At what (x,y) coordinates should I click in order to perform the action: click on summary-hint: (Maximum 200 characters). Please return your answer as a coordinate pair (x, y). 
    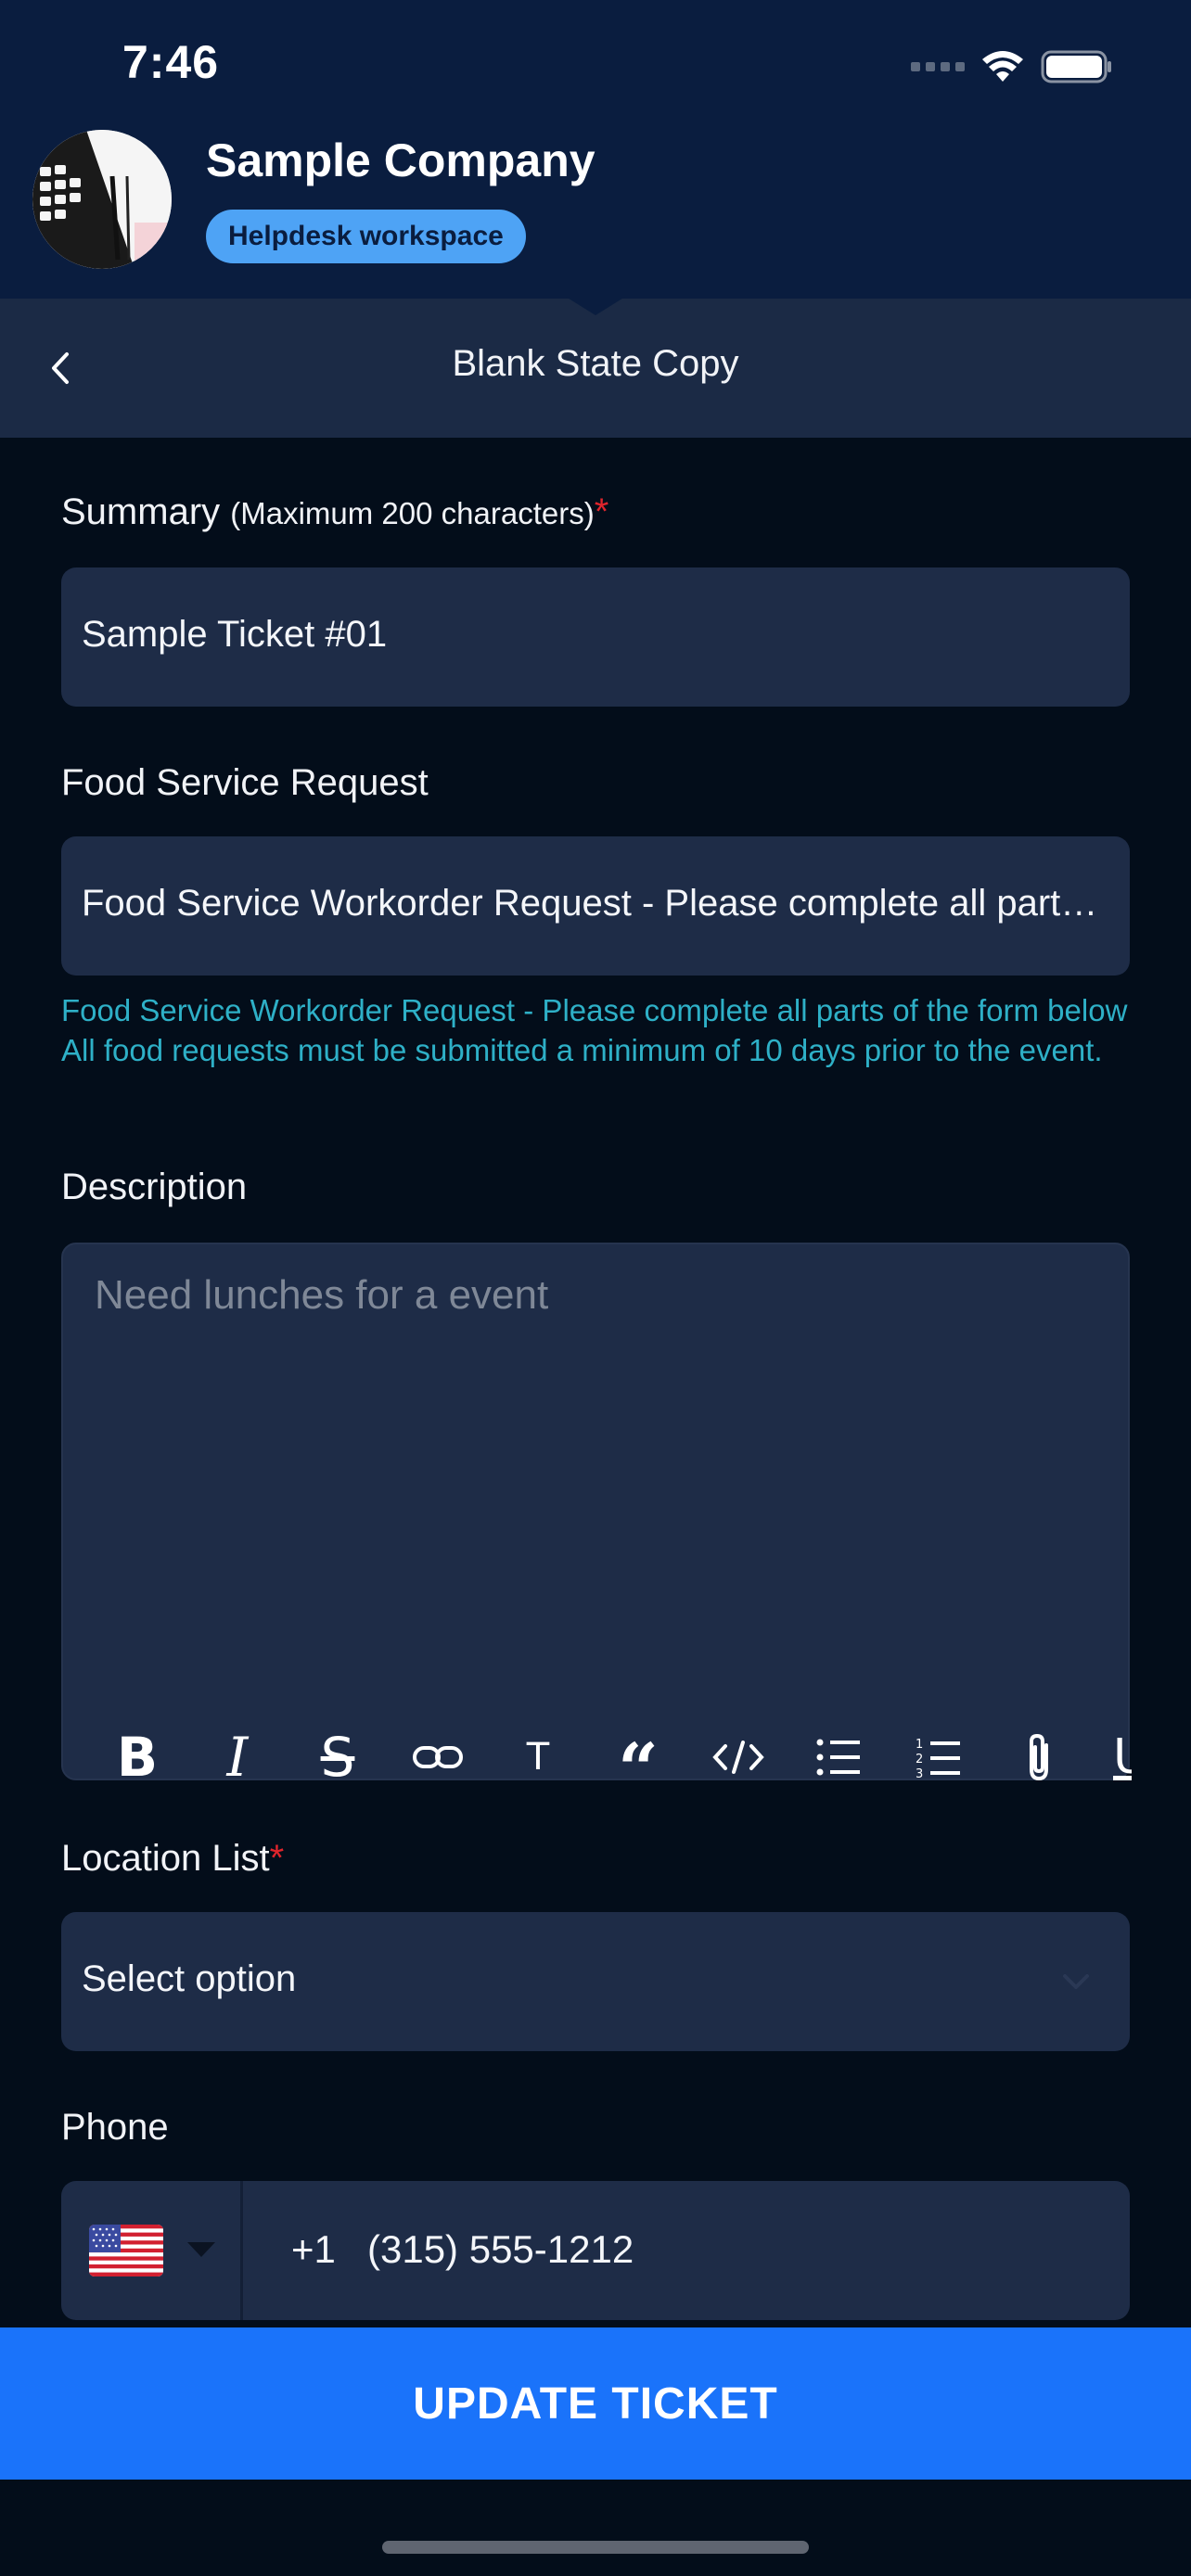
    Looking at the image, I should click on (412, 513).